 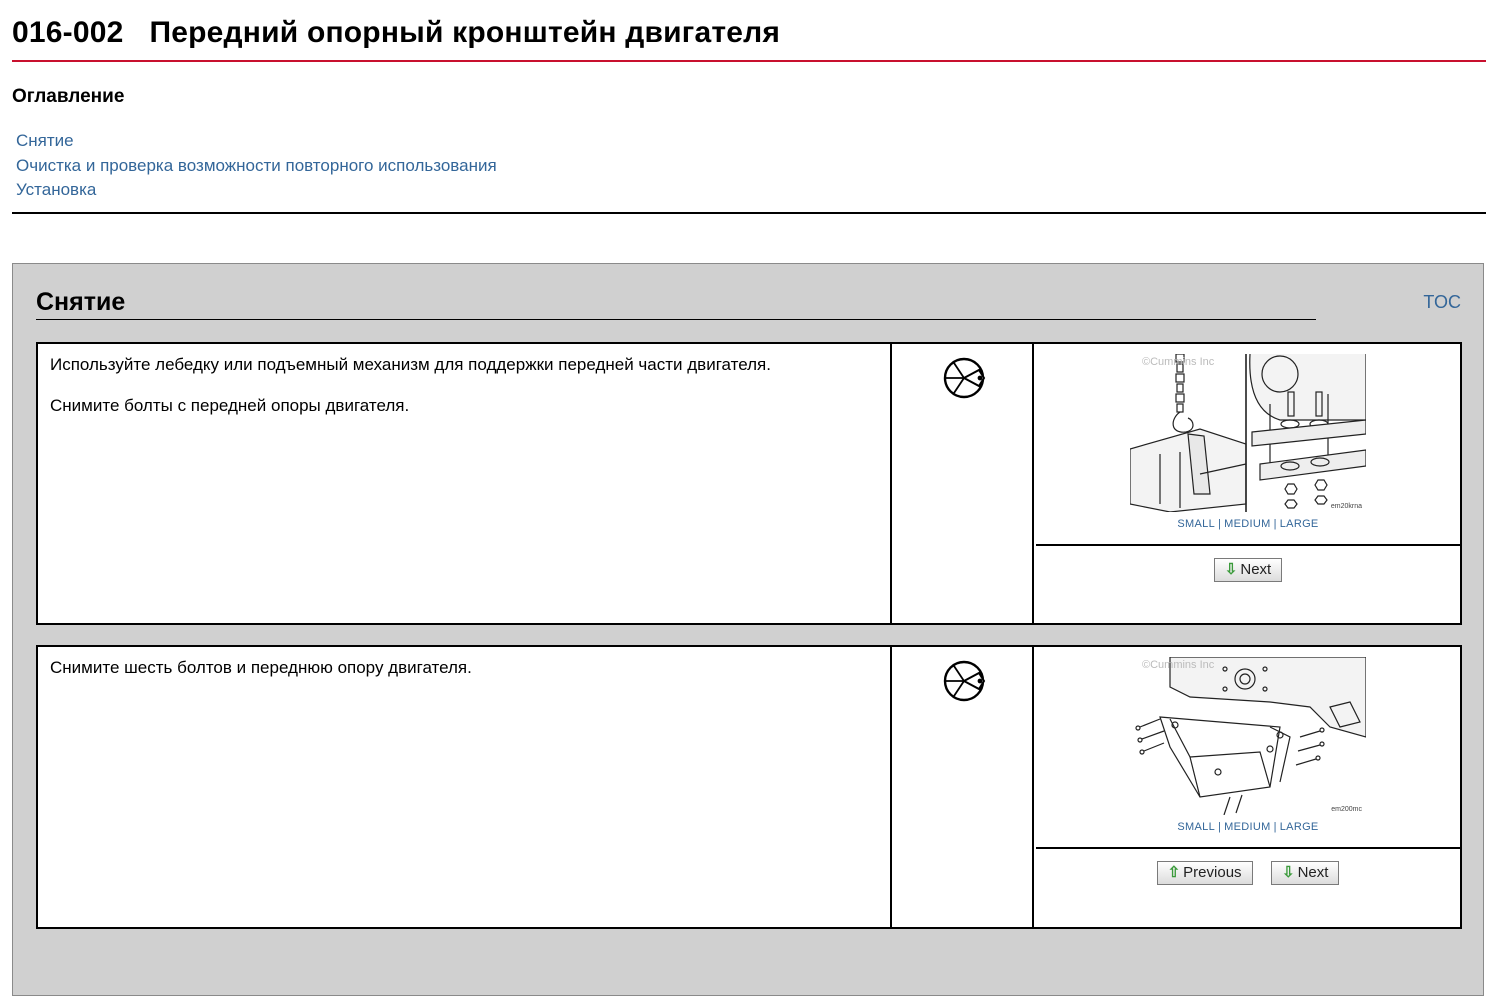 I want to click on step-image-cell: ©Cummins Inc em200mc SMALL | MEDIUM | LARGE, so click(x=1248, y=748).